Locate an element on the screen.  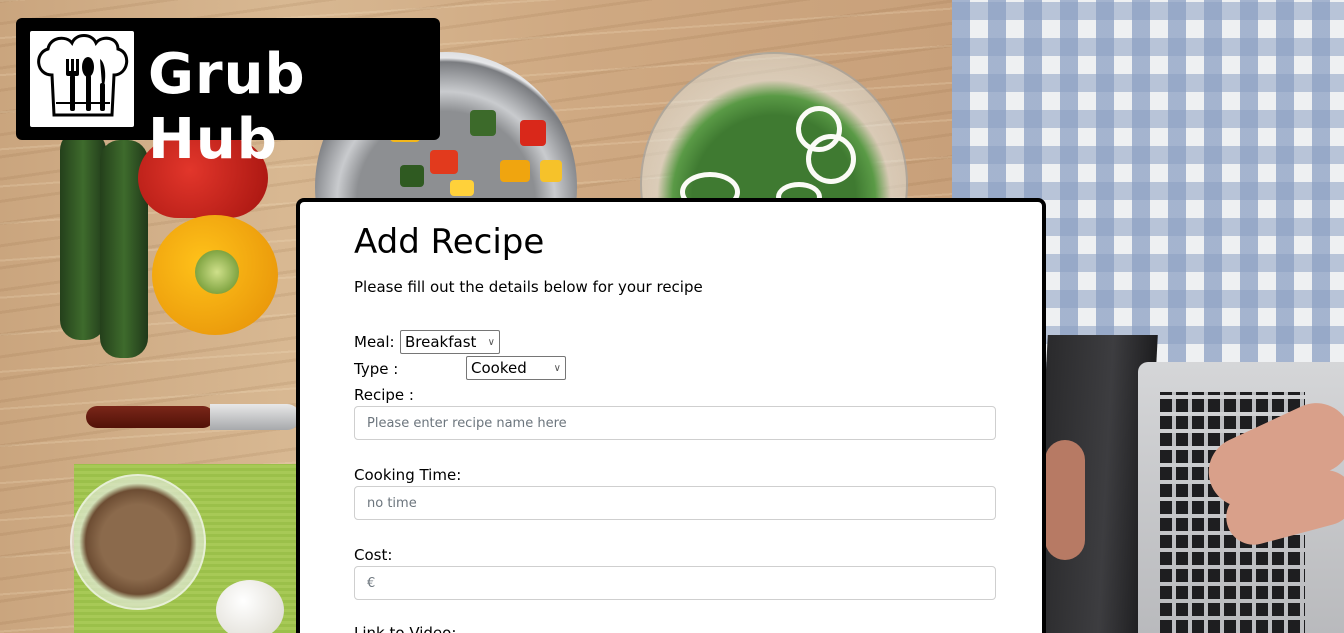
cooking-time-input: no time is located at coordinates (675, 503).